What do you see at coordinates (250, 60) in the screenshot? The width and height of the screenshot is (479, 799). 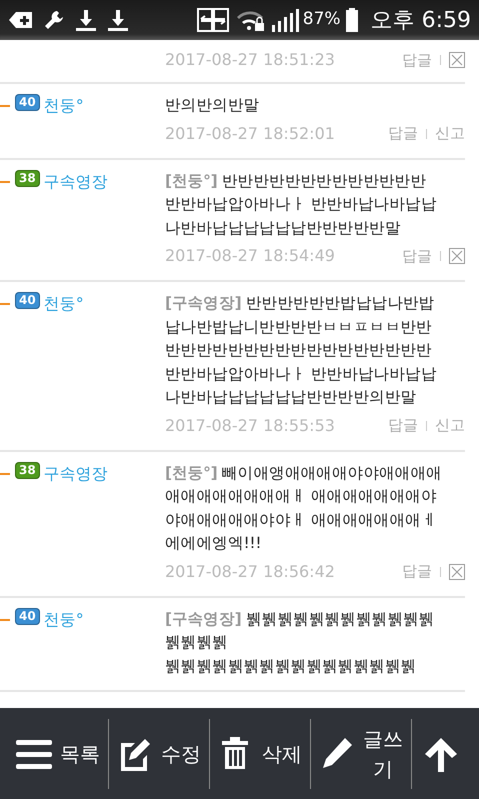 I see `comment-date: 2017-08-27 18:51:23` at bounding box center [250, 60].